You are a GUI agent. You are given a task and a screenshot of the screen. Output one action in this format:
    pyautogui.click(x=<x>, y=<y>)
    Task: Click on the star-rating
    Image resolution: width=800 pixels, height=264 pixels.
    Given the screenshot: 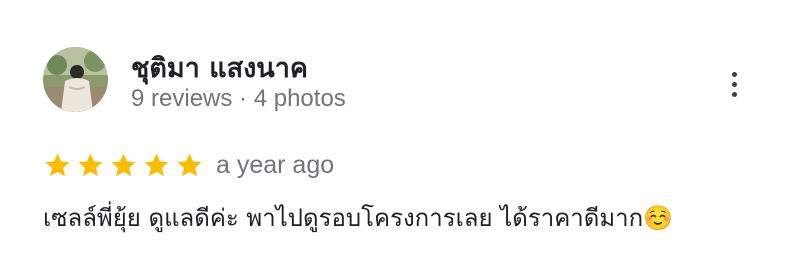 What is the action you would take?
    pyautogui.click(x=123, y=165)
    